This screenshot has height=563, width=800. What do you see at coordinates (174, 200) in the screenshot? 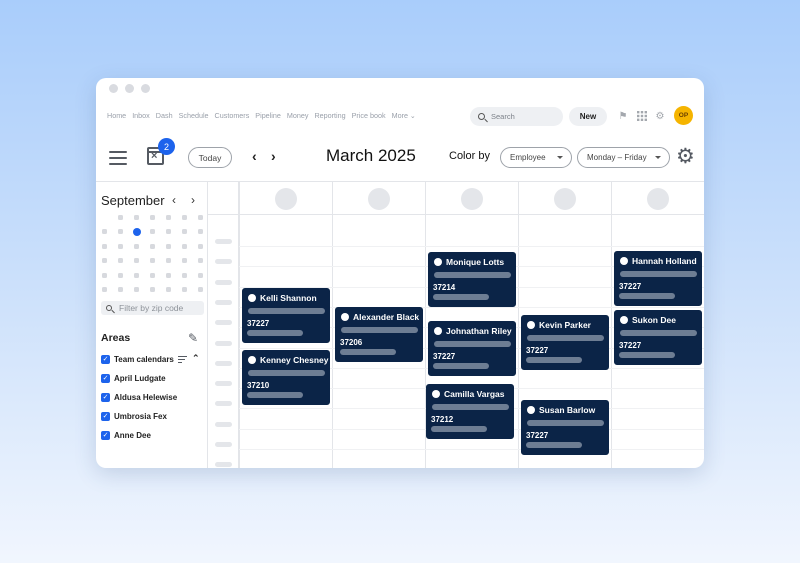
I see `mini-prev-chevron-icon: ‹` at bounding box center [174, 200].